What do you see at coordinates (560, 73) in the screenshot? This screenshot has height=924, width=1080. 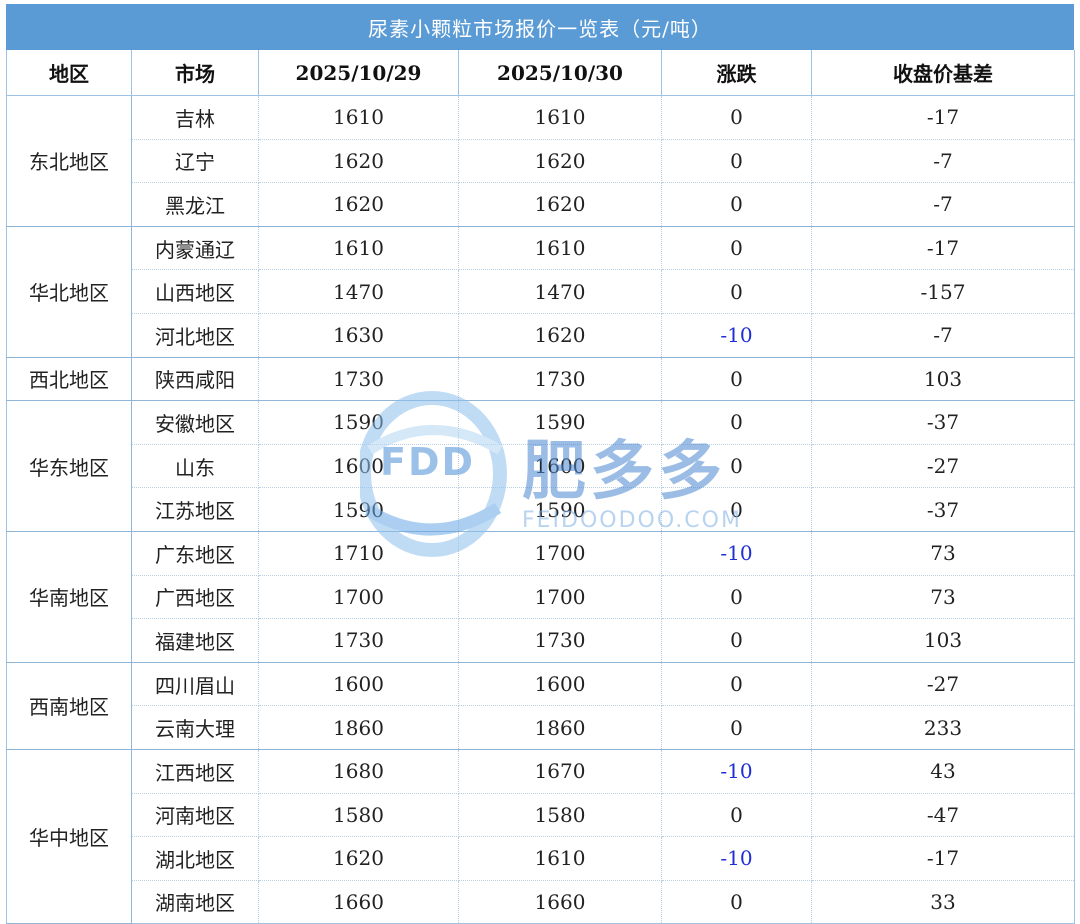 I see `header-date-2: 2025/10/30` at bounding box center [560, 73].